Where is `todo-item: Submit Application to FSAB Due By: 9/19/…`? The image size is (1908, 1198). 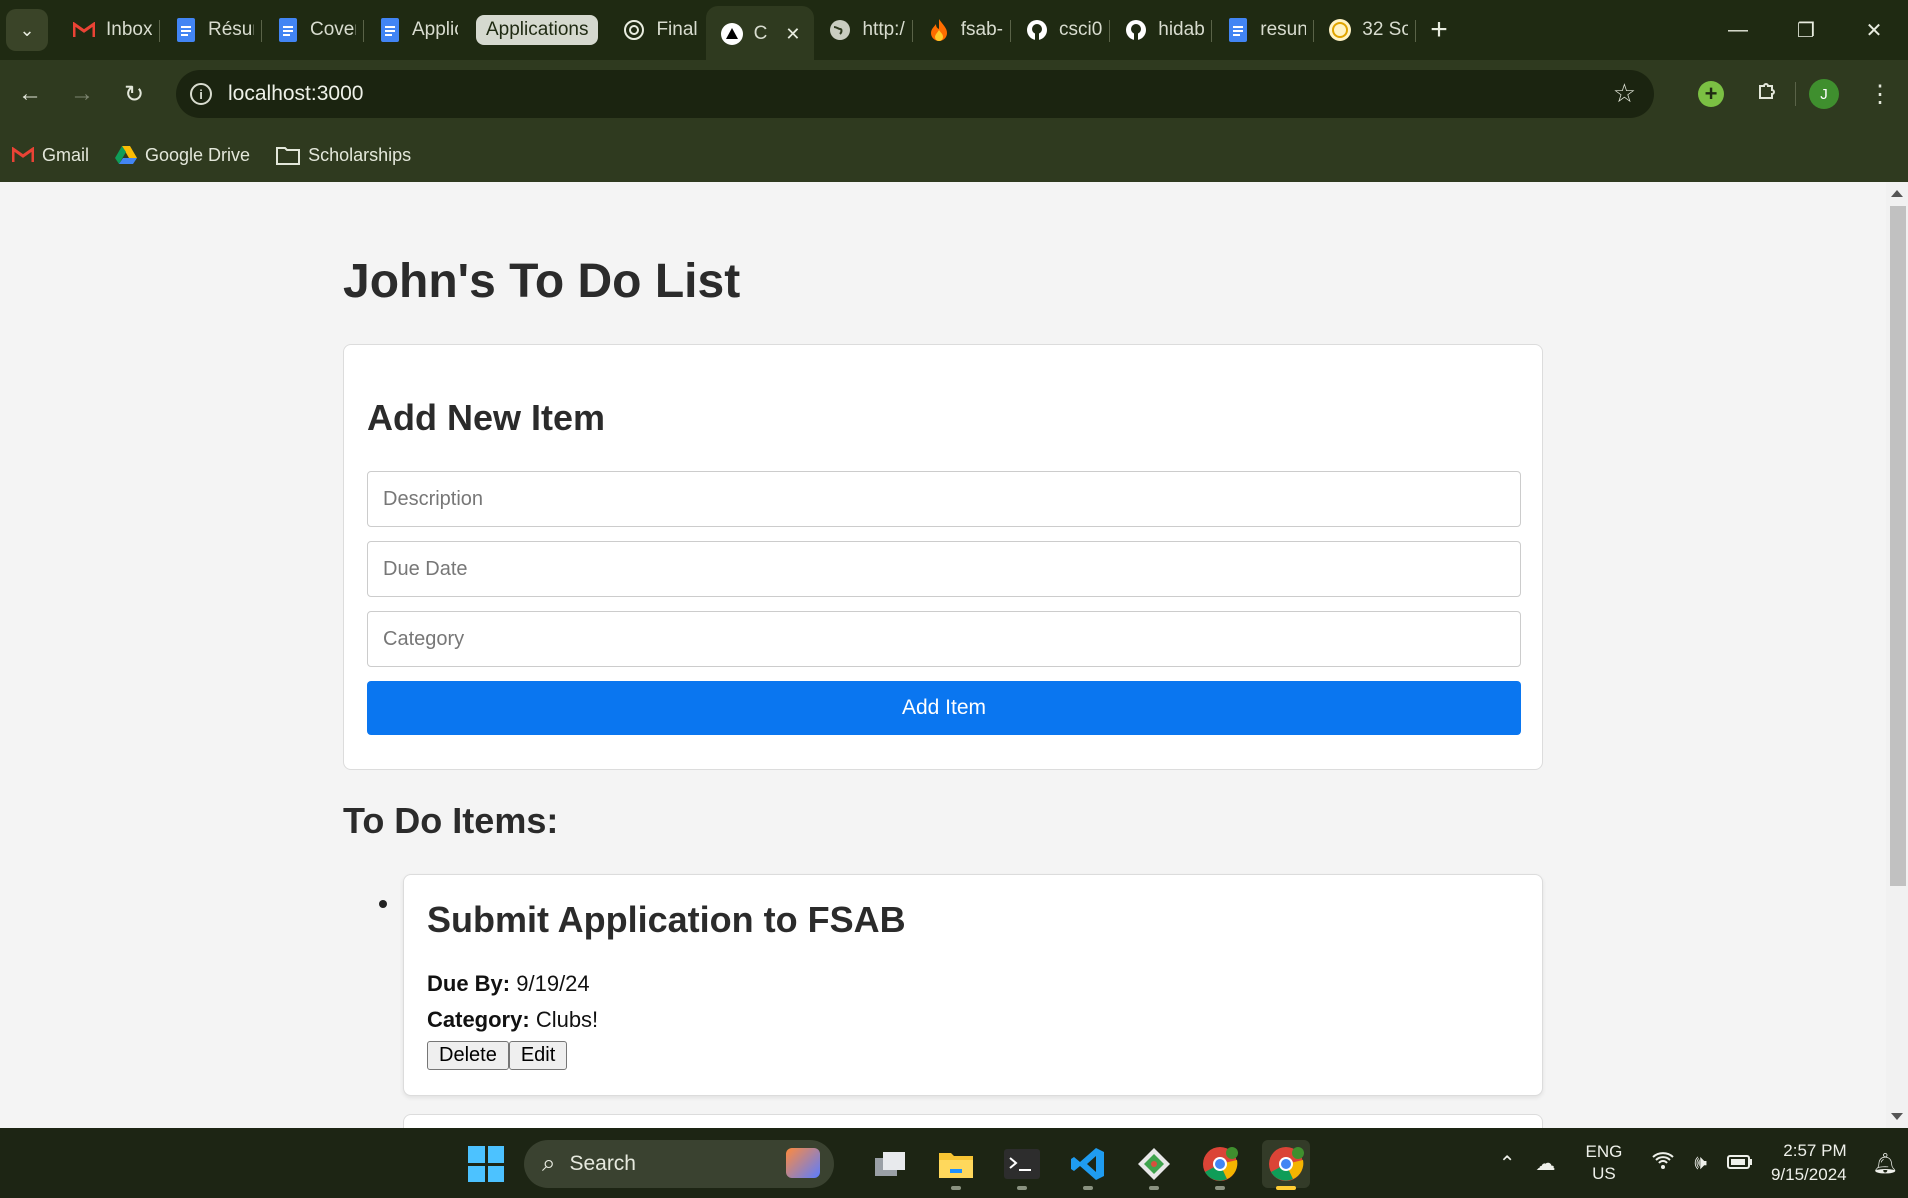
todo-item: Submit Application to FSAB Due By: 9/19/… is located at coordinates (973, 985).